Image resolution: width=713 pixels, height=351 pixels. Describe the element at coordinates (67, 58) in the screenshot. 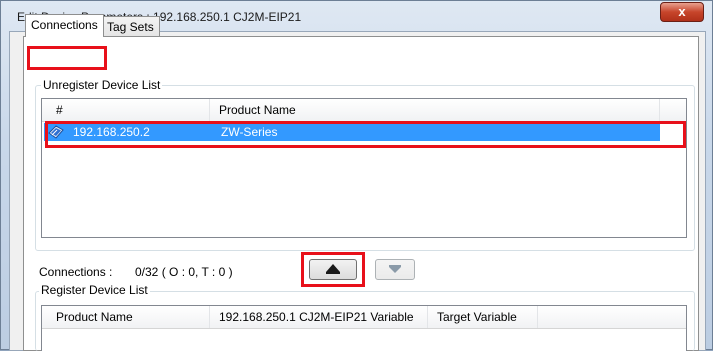

I see `tab-highlight-box` at that location.